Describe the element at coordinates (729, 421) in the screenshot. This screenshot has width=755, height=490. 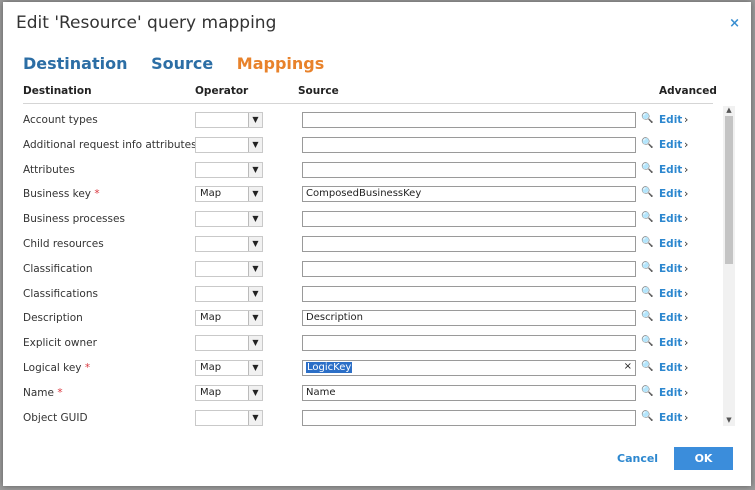
I see `scroll-down-icon: ▼` at that location.